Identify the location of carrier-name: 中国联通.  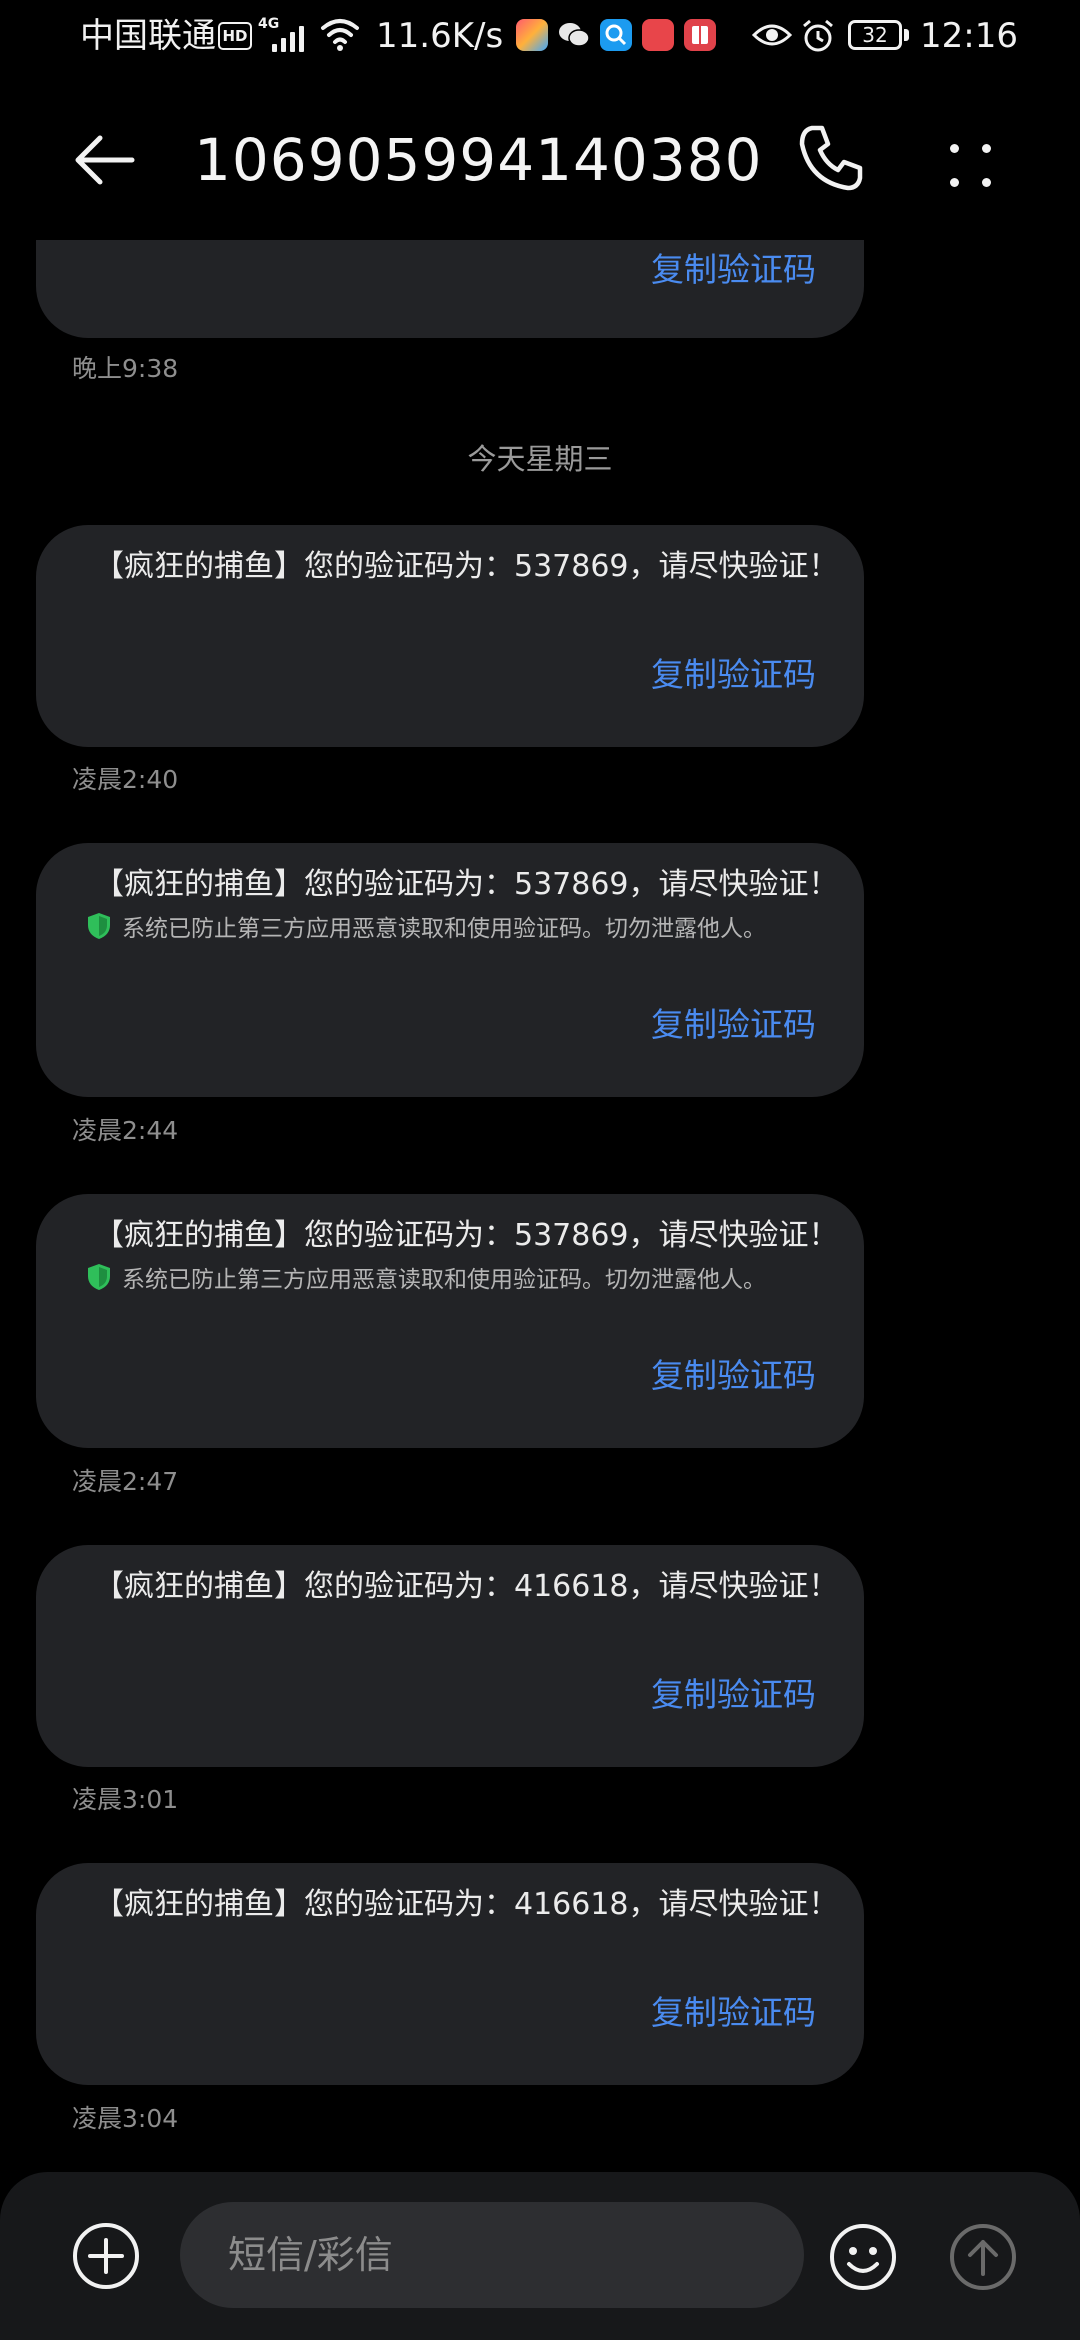
(148, 36).